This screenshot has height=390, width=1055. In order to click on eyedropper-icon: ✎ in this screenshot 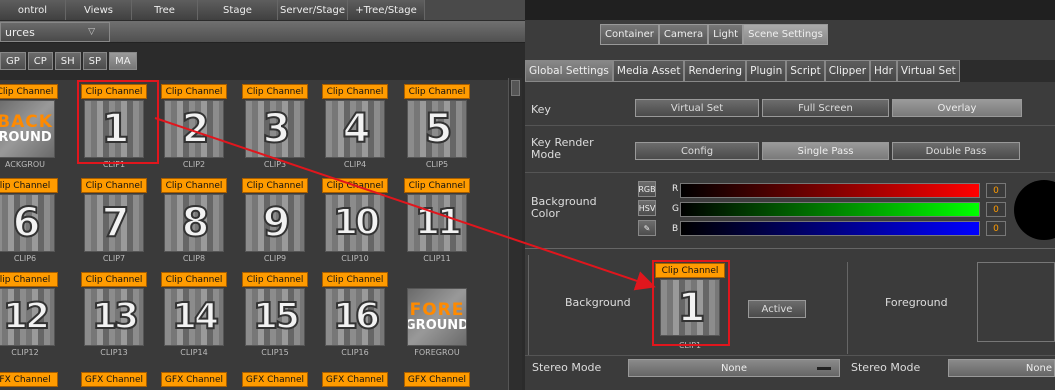, I will do `click(647, 228)`.